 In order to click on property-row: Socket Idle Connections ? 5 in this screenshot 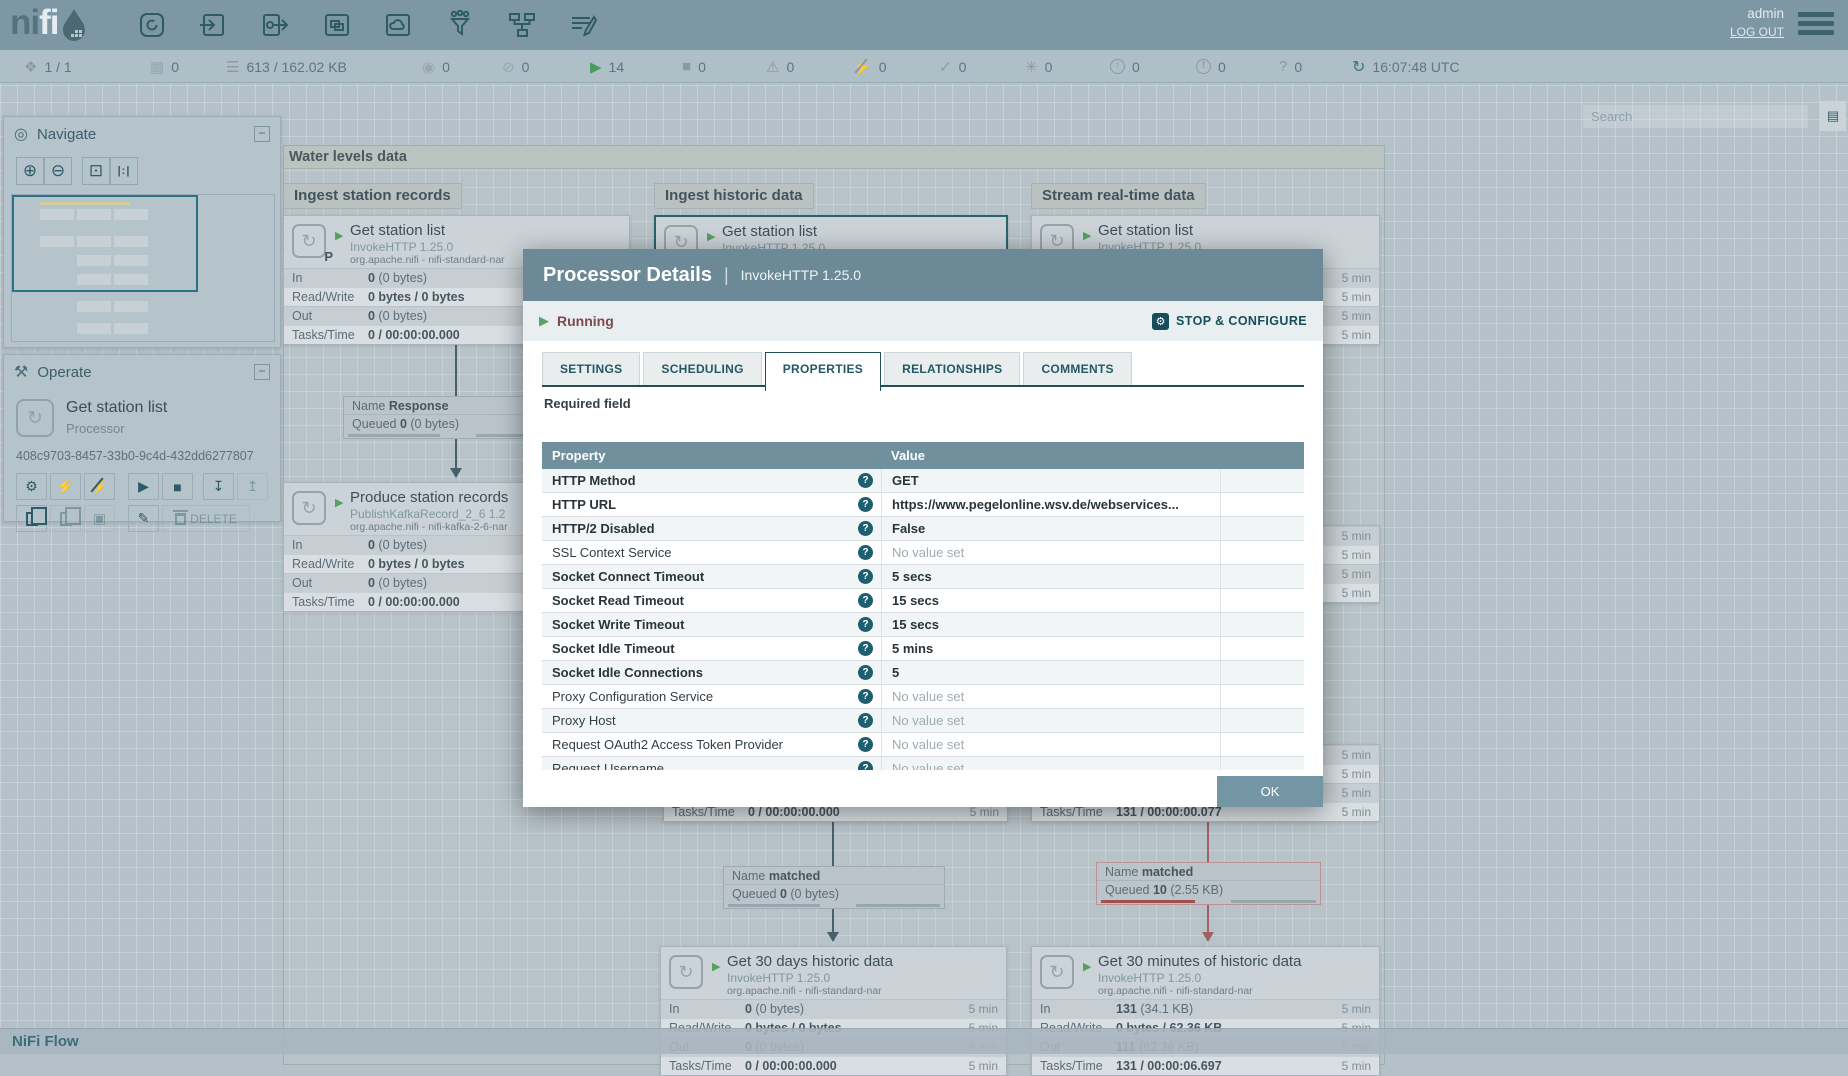, I will do `click(923, 673)`.